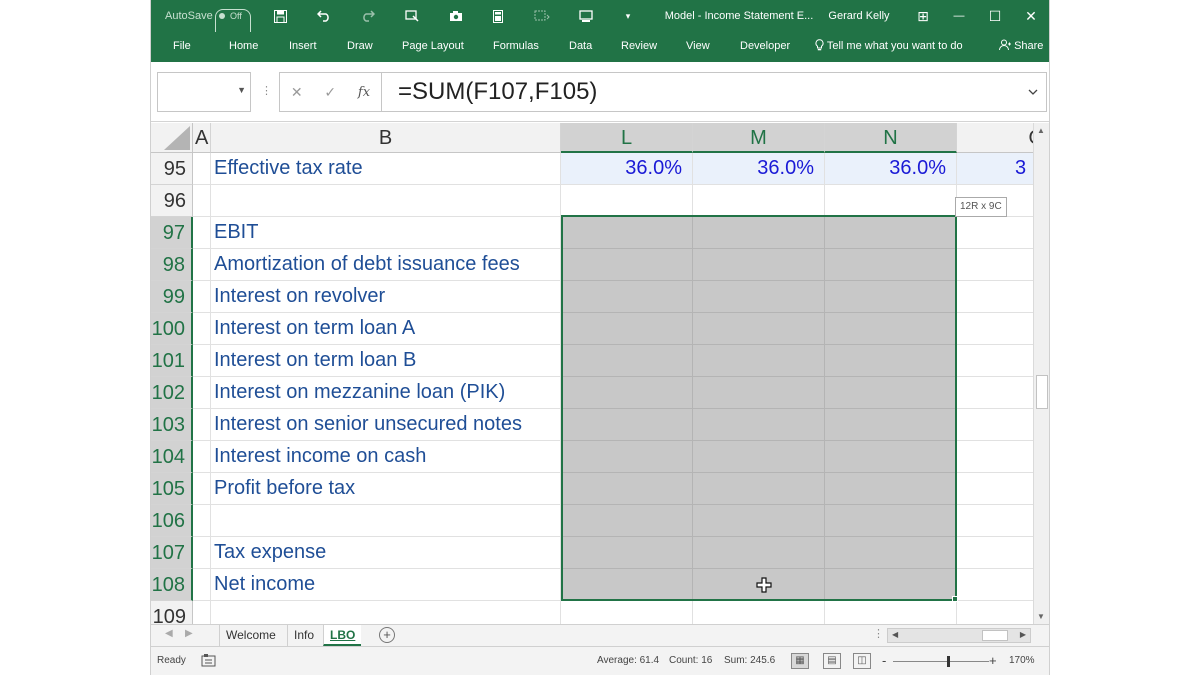  Describe the element at coordinates (172, 169) in the screenshot. I see `row-header: 95` at that location.